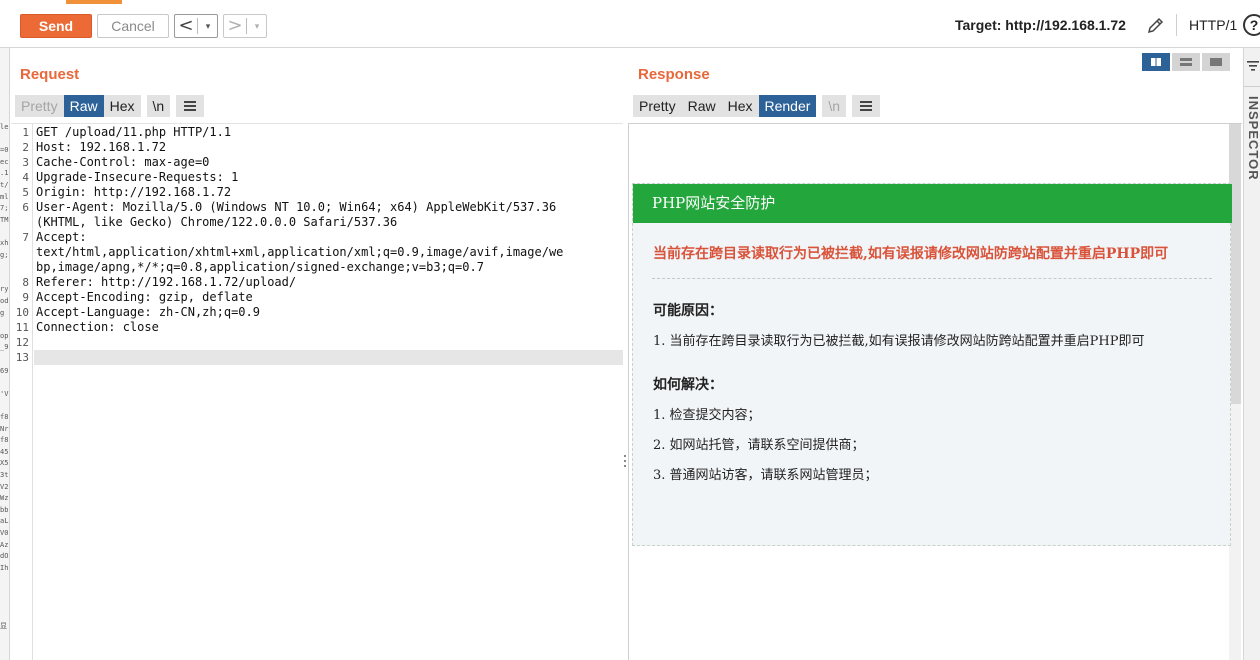  Describe the element at coordinates (3, 625) in the screenshot. I see `truncated-text: 显` at that location.